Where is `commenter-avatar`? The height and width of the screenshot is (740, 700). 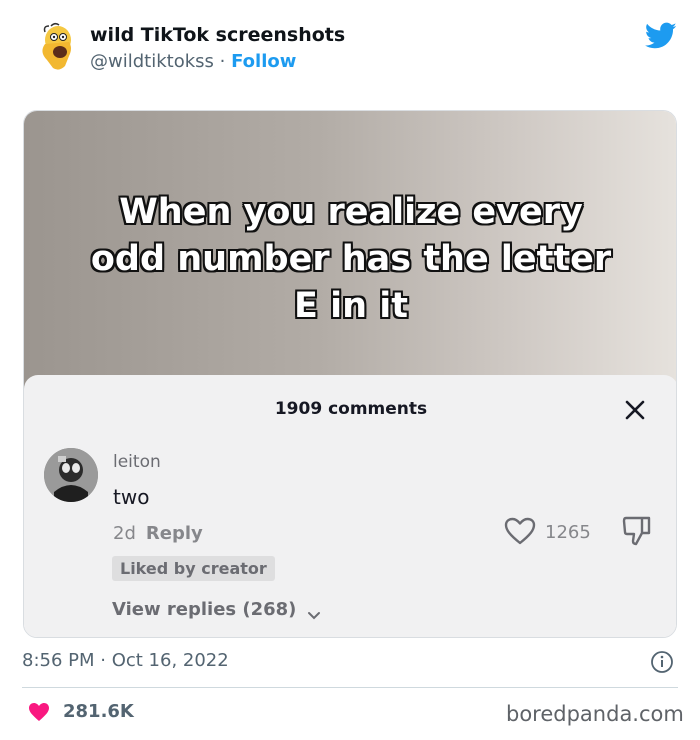
commenter-avatar is located at coordinates (71, 475).